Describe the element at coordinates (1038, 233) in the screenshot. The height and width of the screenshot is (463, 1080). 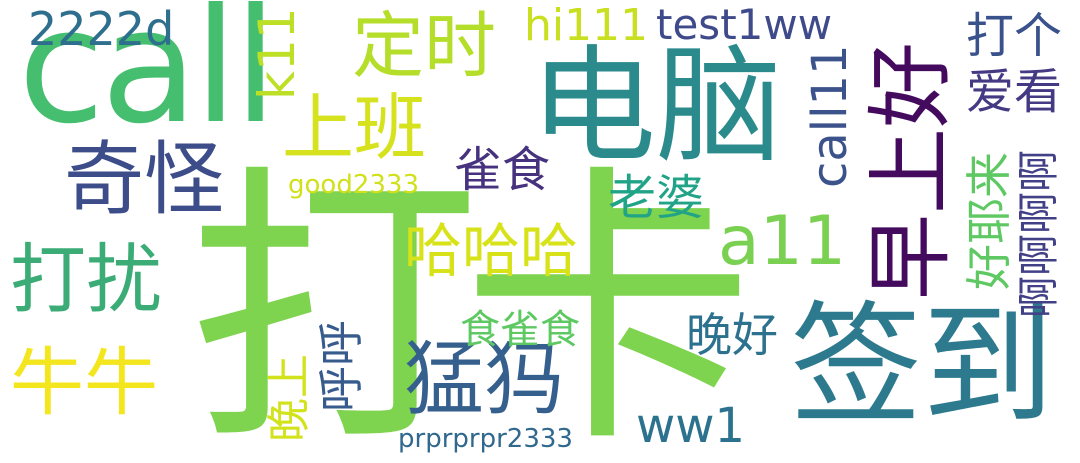
I see `word-aaaaa: 啊啊啊啊` at that location.